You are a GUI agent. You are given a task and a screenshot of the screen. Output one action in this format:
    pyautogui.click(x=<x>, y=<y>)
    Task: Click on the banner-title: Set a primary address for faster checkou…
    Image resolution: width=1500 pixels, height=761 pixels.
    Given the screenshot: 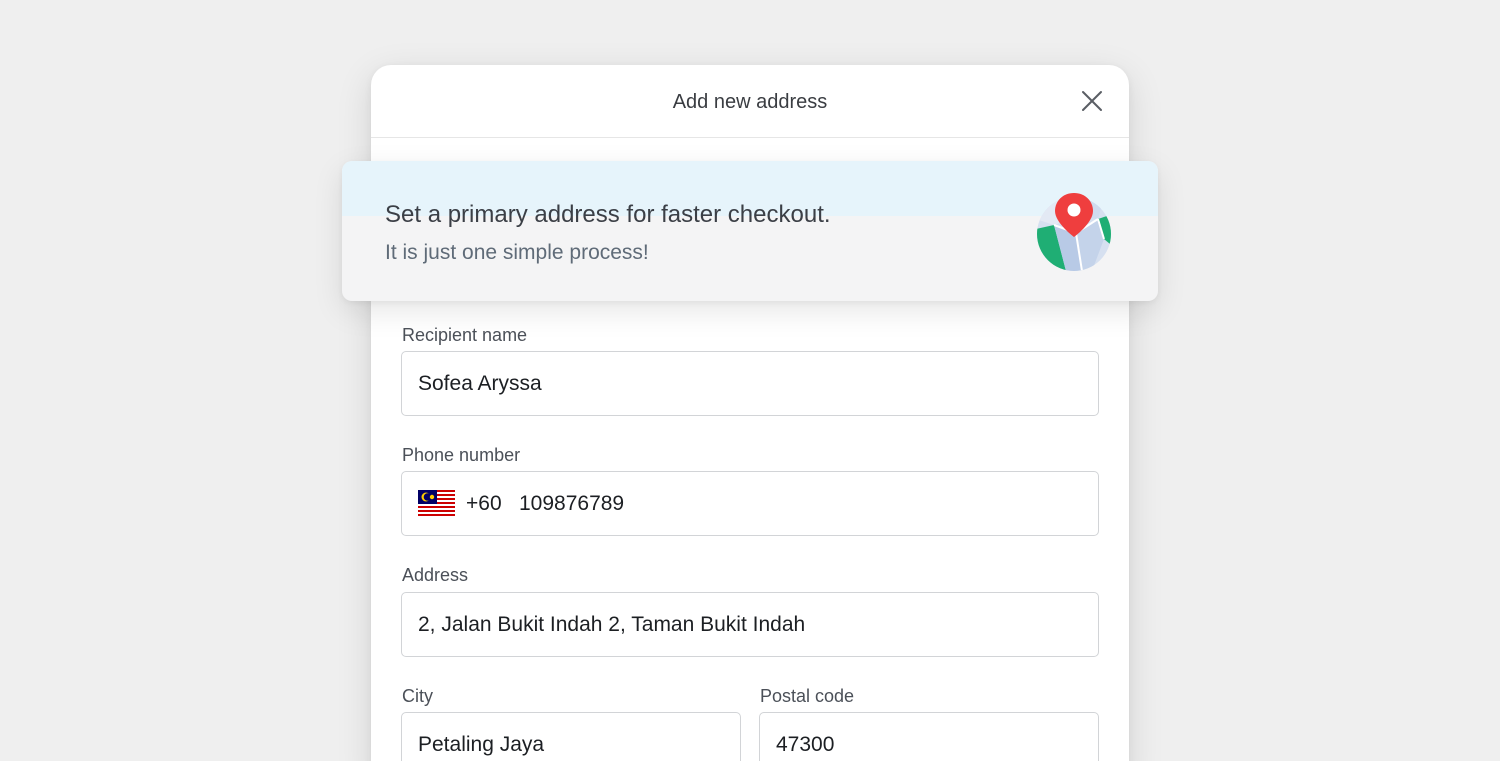 What is the action you would take?
    pyautogui.click(x=608, y=214)
    